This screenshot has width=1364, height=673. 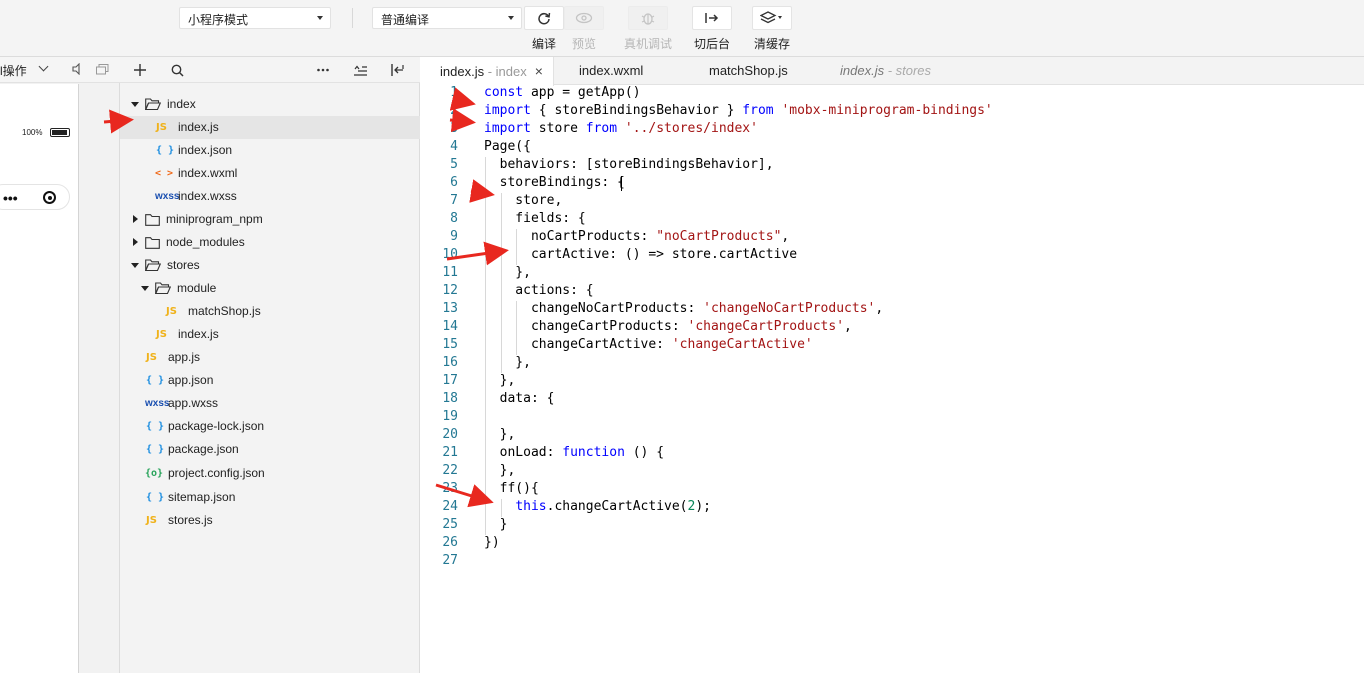 What do you see at coordinates (487, 71) in the screenshot?
I see `tab-index-js: index.js - index ×` at bounding box center [487, 71].